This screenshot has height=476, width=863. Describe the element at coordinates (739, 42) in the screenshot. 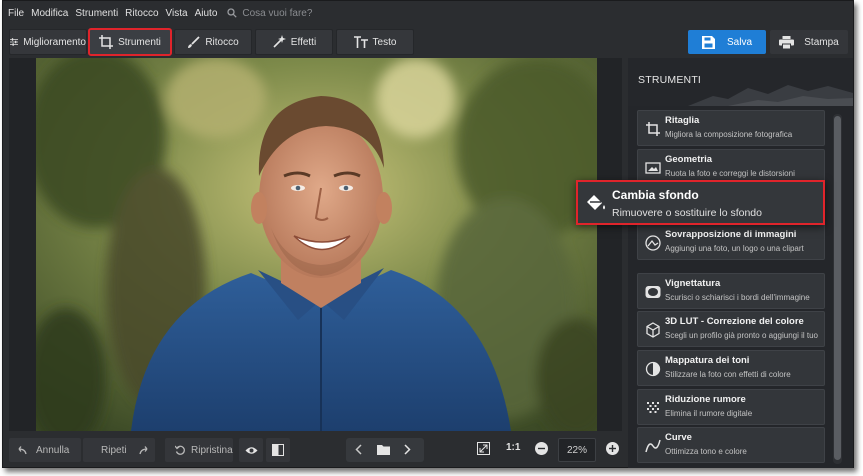

I see `save-label: Salva` at that location.